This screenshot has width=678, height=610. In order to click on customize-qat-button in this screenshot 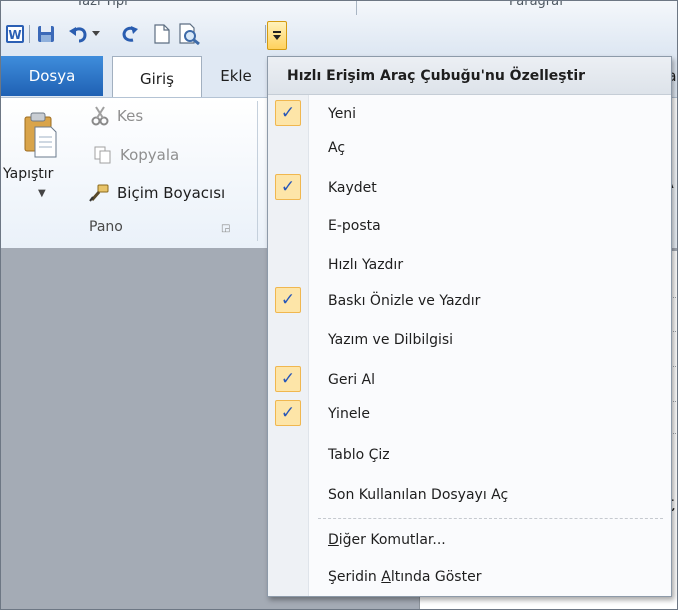, I will do `click(277, 35)`.